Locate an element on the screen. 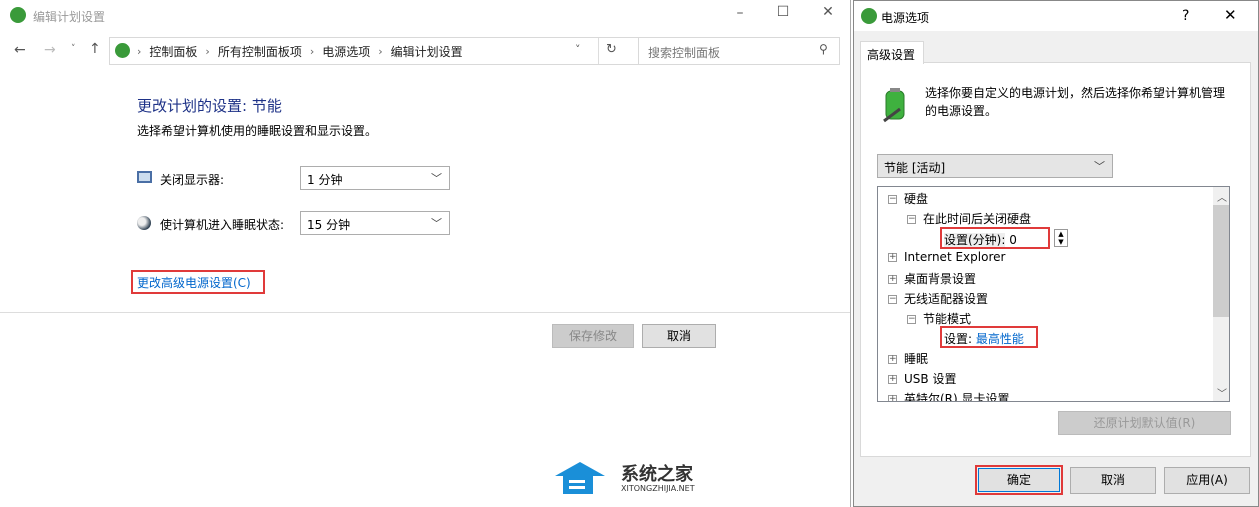  plan-select: 节能 [活动] ﹀ is located at coordinates (995, 166).